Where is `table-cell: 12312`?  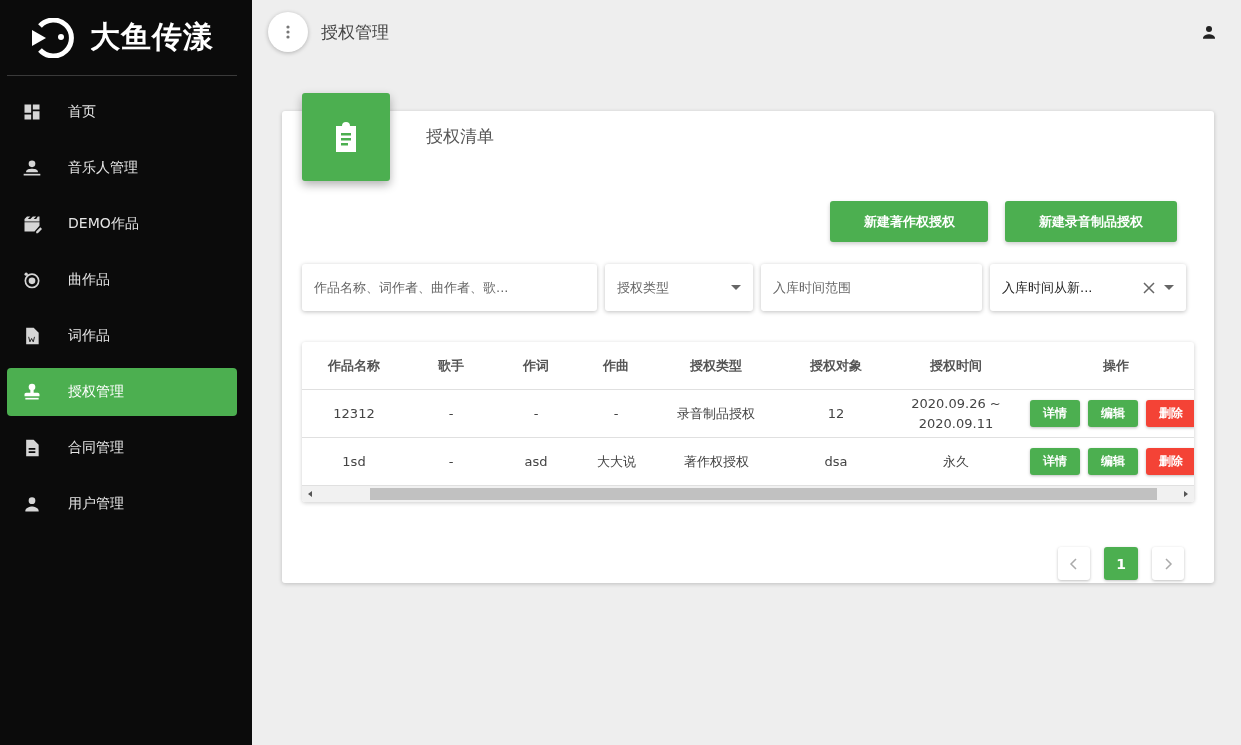 table-cell: 12312 is located at coordinates (354, 413).